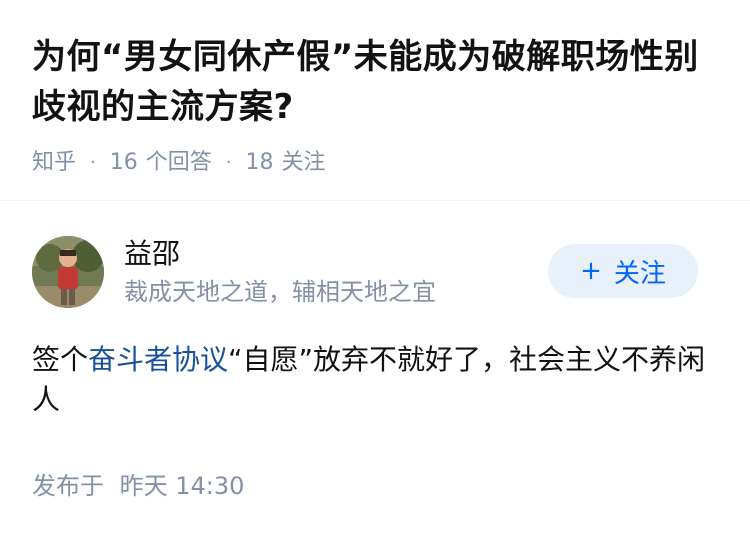 This screenshot has height=538, width=750. Describe the element at coordinates (179, 163) in the screenshot. I see `answers-label: 个回答` at that location.